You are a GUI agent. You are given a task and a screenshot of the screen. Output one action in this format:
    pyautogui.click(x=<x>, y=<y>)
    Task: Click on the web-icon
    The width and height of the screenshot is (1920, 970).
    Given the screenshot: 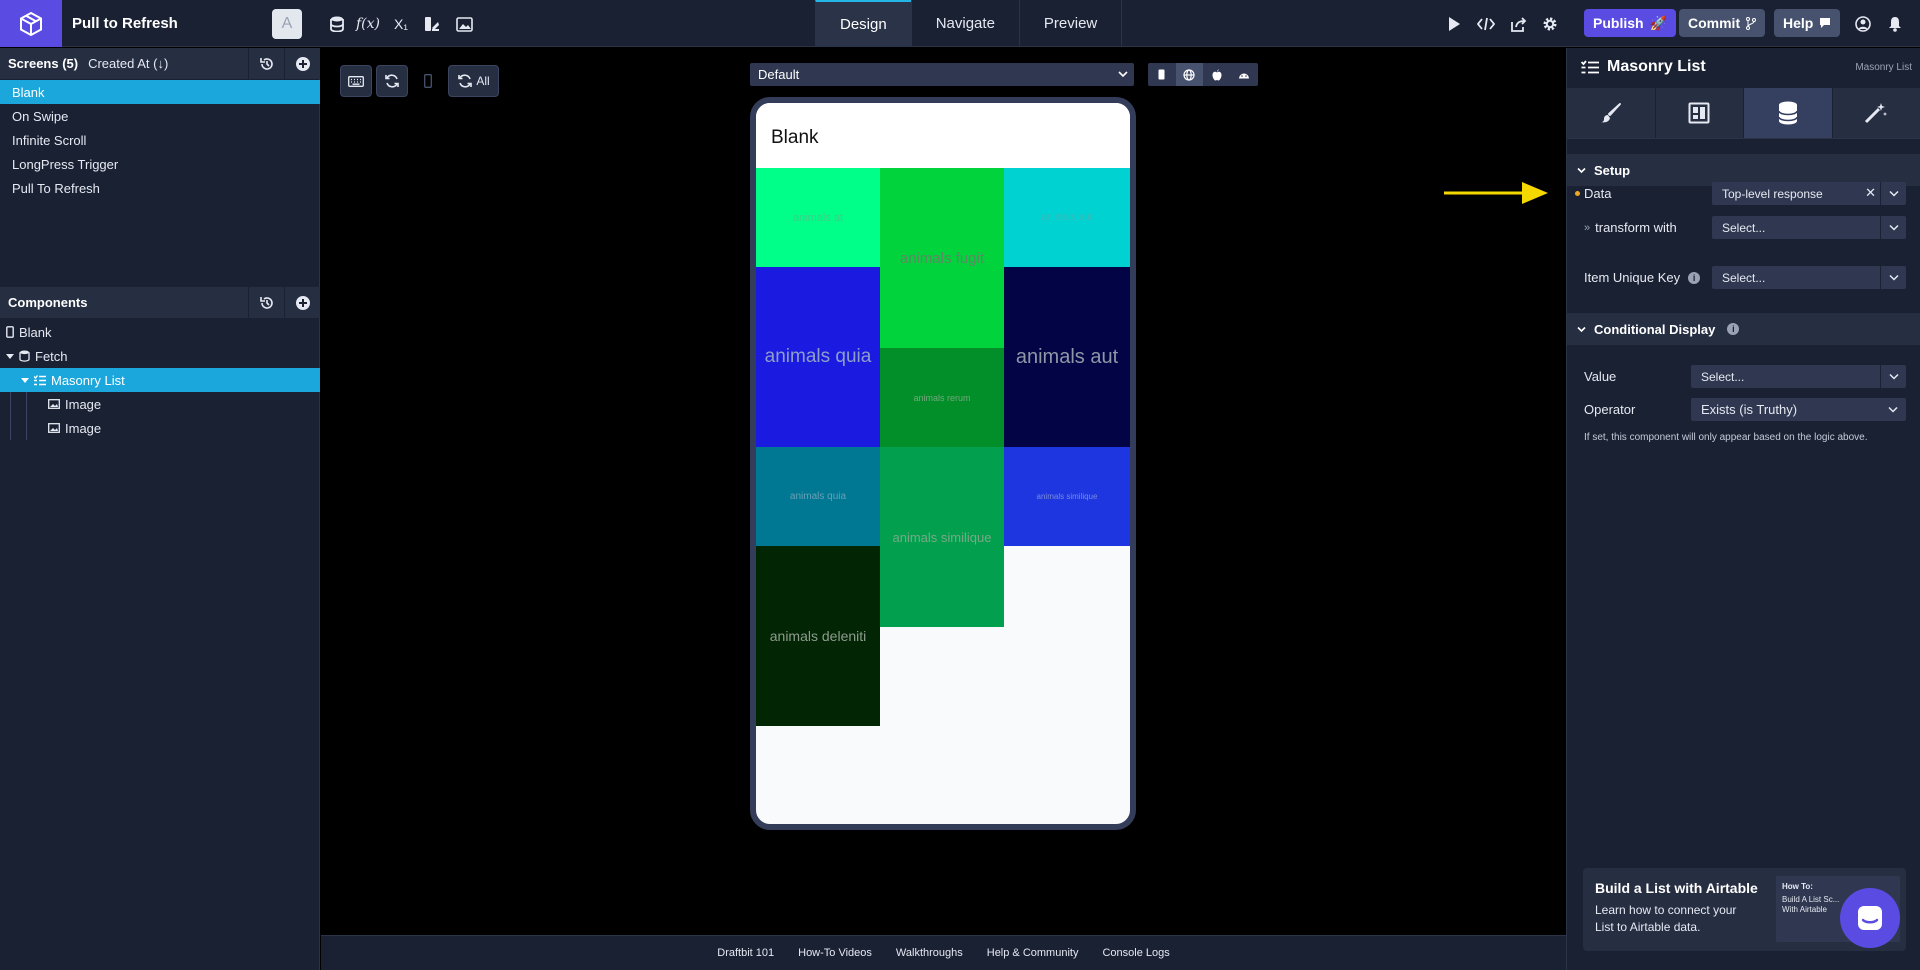 What is the action you would take?
    pyautogui.click(x=1189, y=74)
    